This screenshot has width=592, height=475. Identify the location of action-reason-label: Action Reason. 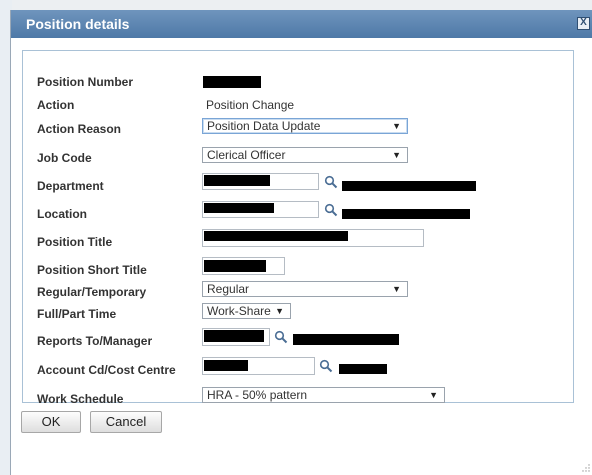
(79, 129).